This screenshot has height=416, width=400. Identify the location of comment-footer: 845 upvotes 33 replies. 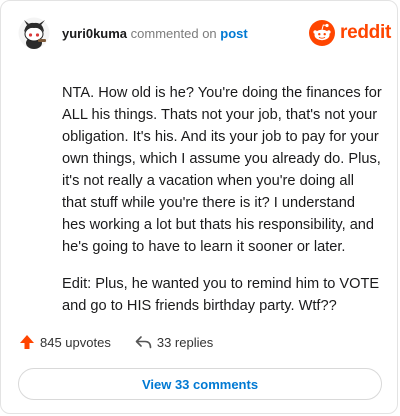
(116, 342).